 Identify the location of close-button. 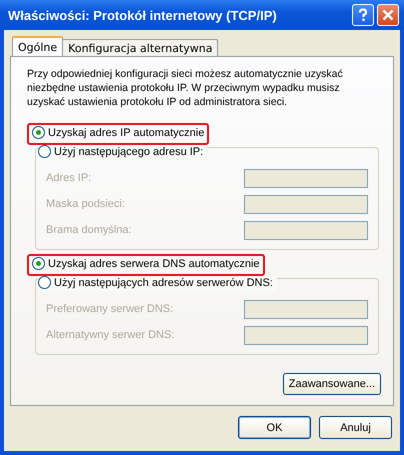
(388, 15).